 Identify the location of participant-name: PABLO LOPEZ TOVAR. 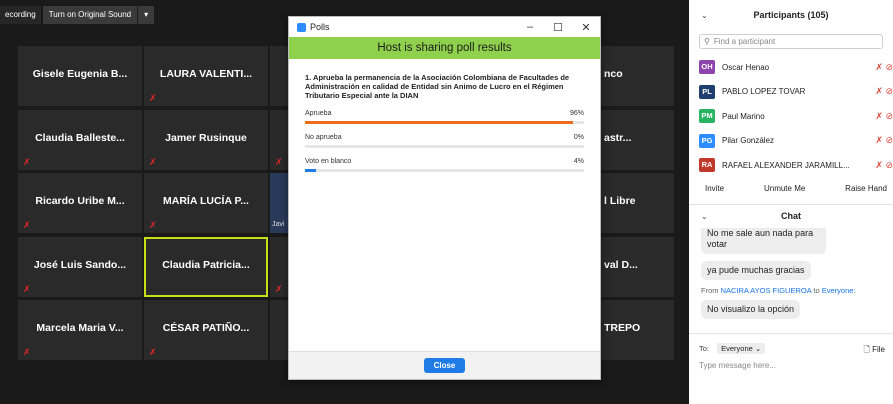
(764, 92).